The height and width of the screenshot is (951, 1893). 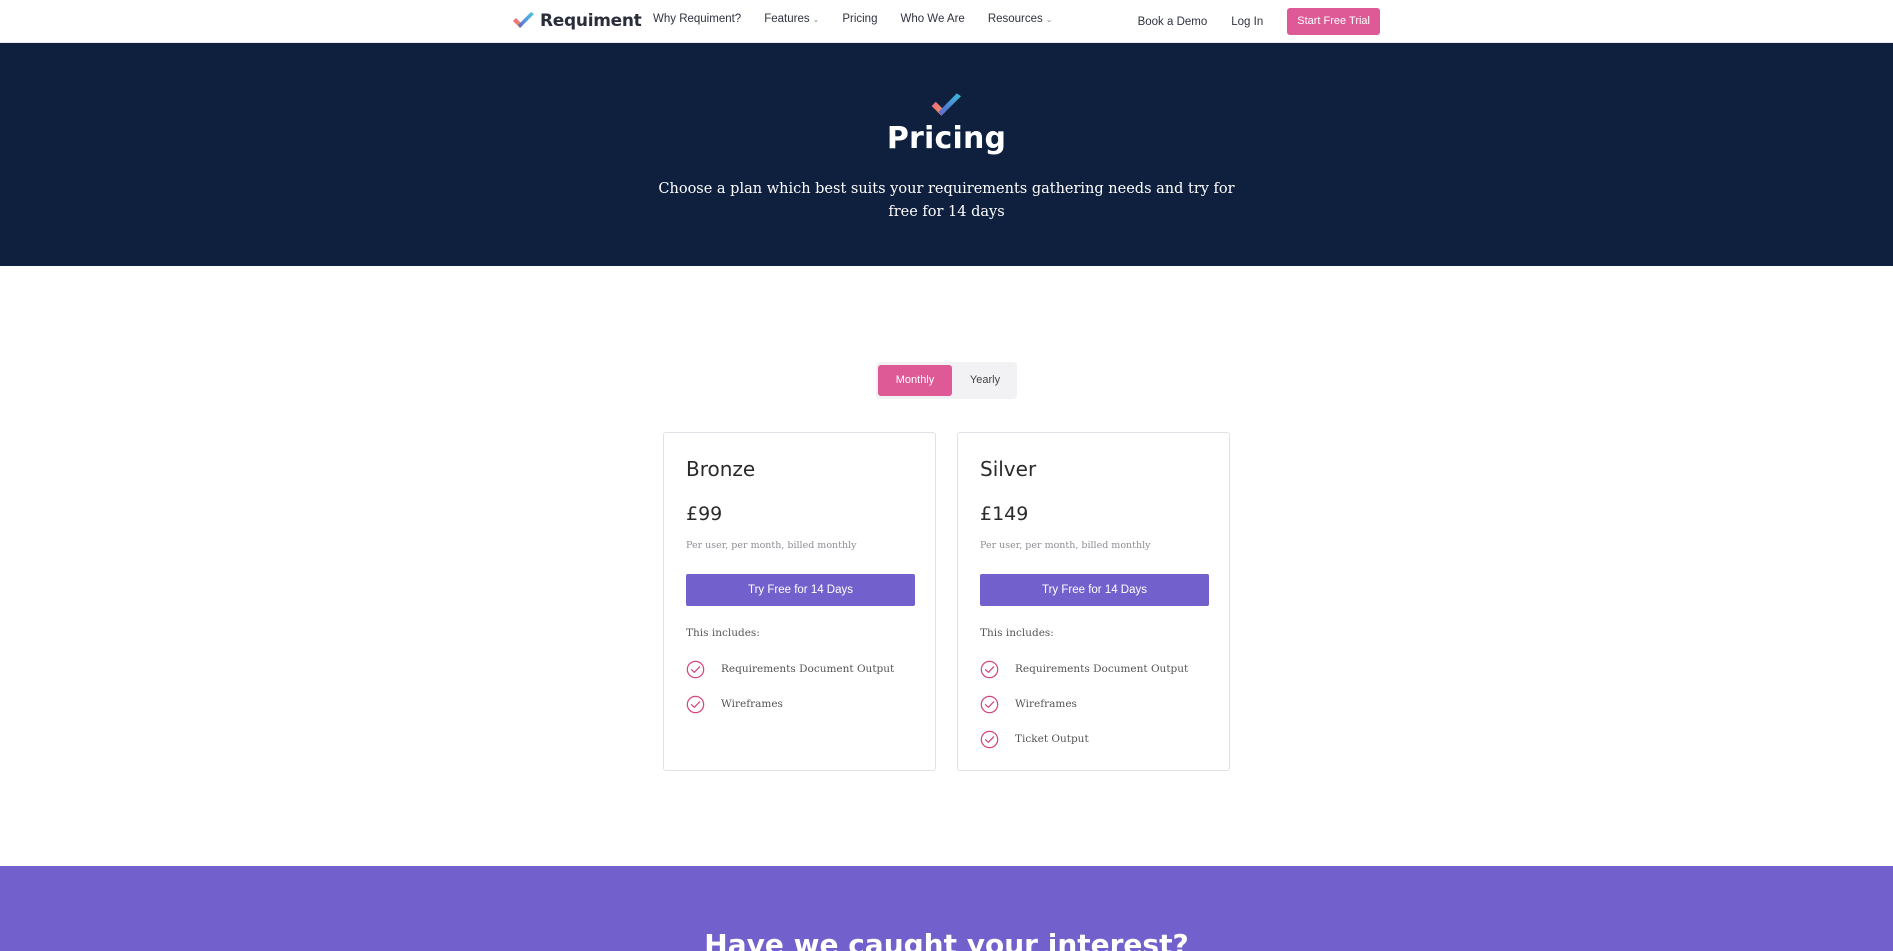 I want to click on nav-actions: Book a Demo Log In Start Free Trial, so click(x=1259, y=21).